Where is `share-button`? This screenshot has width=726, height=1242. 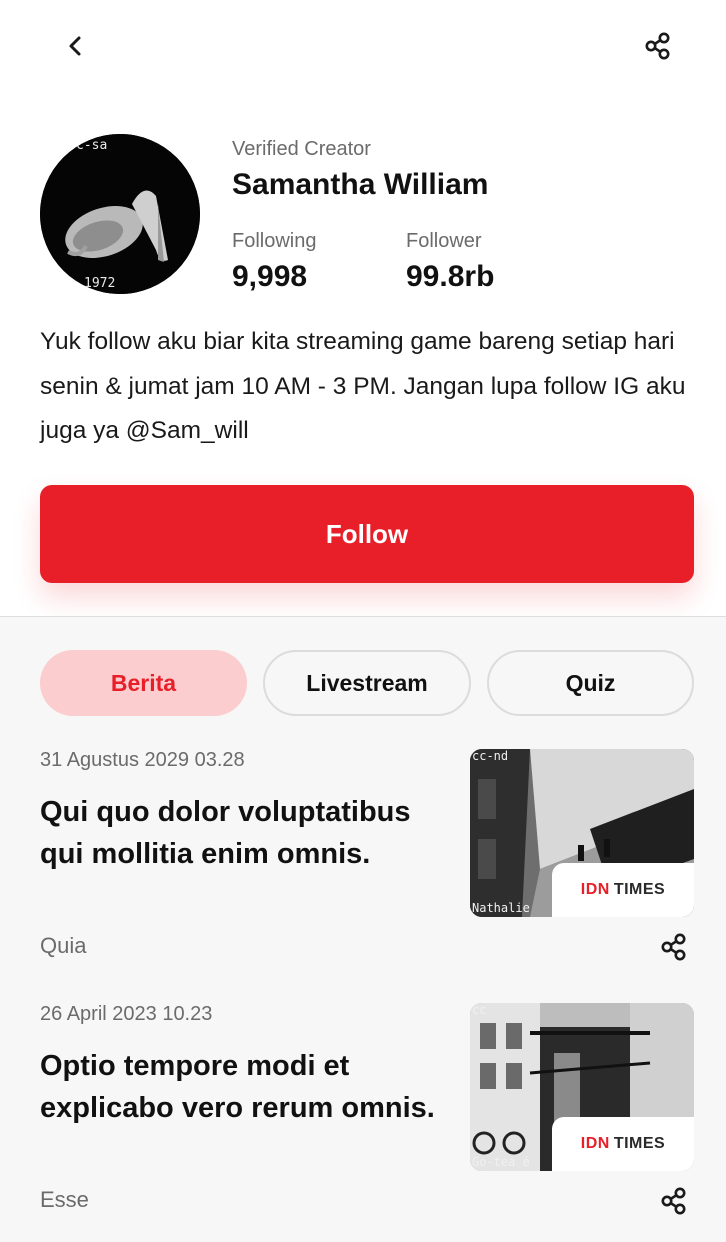 share-button is located at coordinates (658, 46).